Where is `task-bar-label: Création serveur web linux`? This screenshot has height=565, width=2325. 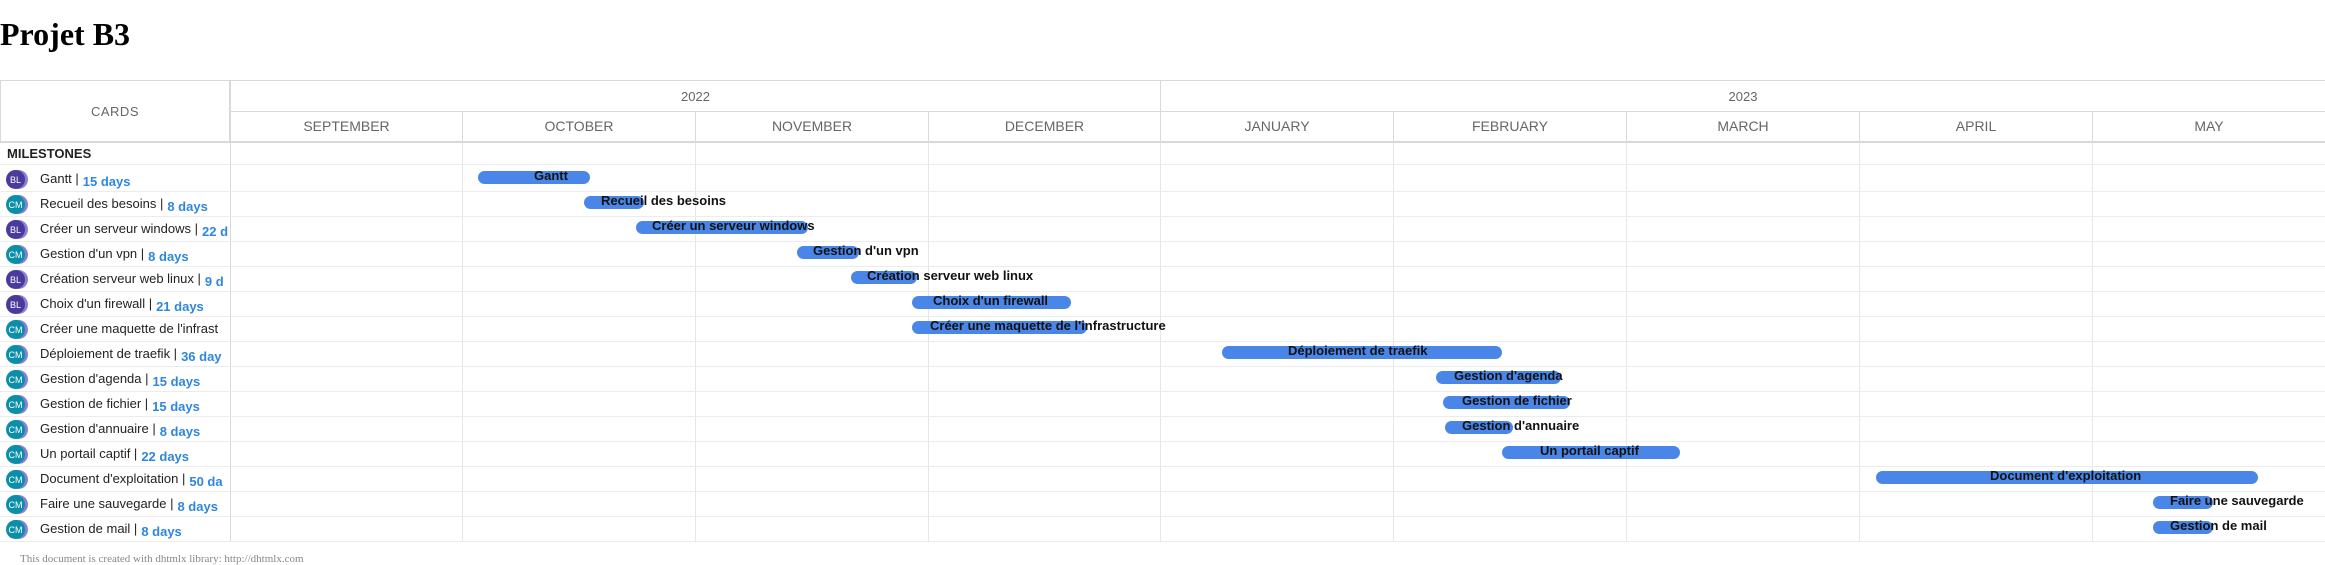
task-bar-label: Création serveur web linux is located at coordinates (950, 275).